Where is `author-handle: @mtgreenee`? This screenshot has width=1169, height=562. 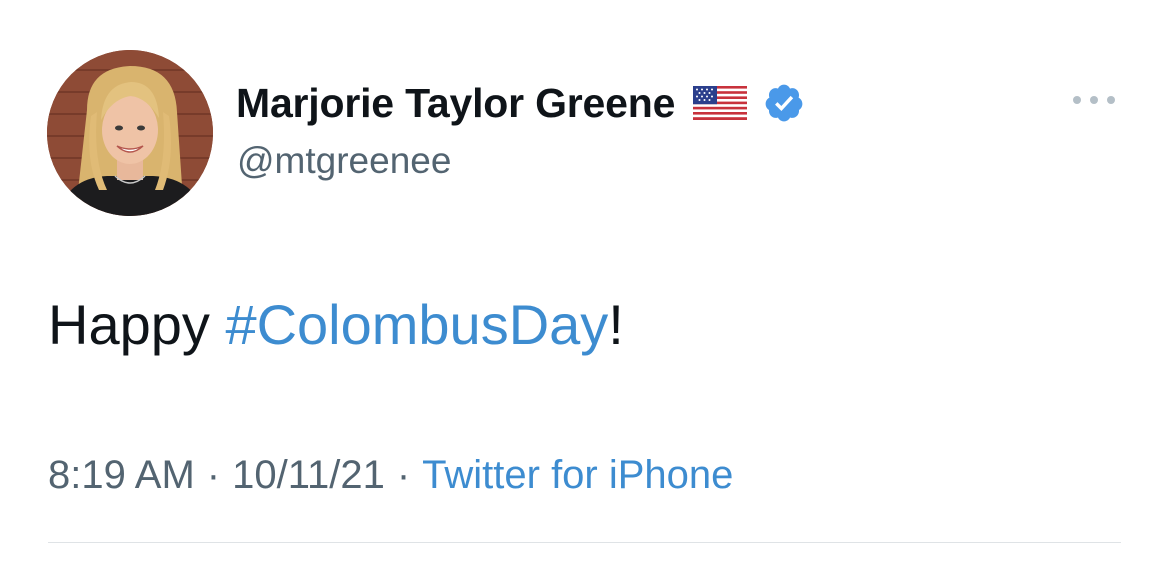
author-handle: @mtgreenee is located at coordinates (344, 161).